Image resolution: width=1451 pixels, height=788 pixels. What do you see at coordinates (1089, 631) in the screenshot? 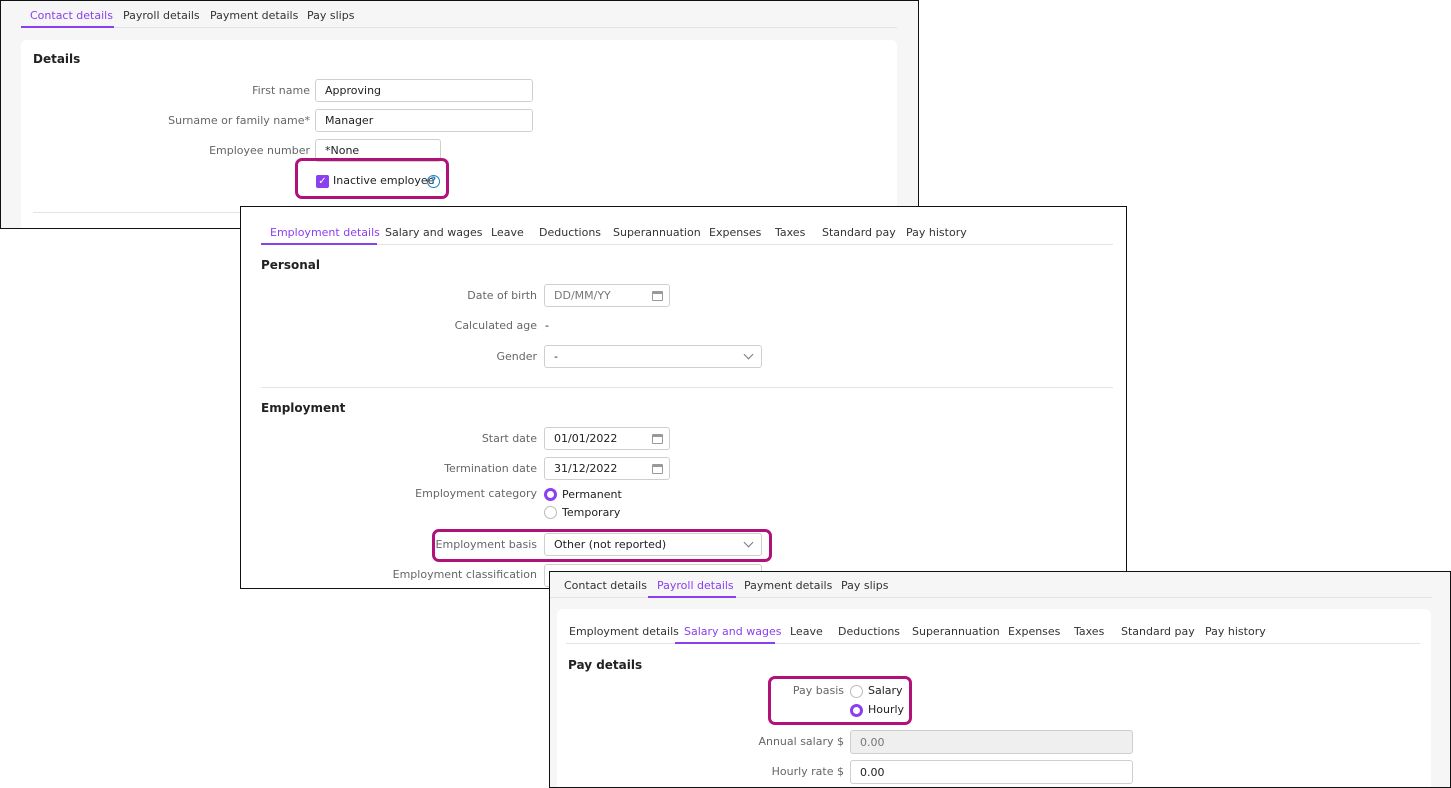
I see `subtab-taxes: Taxes` at bounding box center [1089, 631].